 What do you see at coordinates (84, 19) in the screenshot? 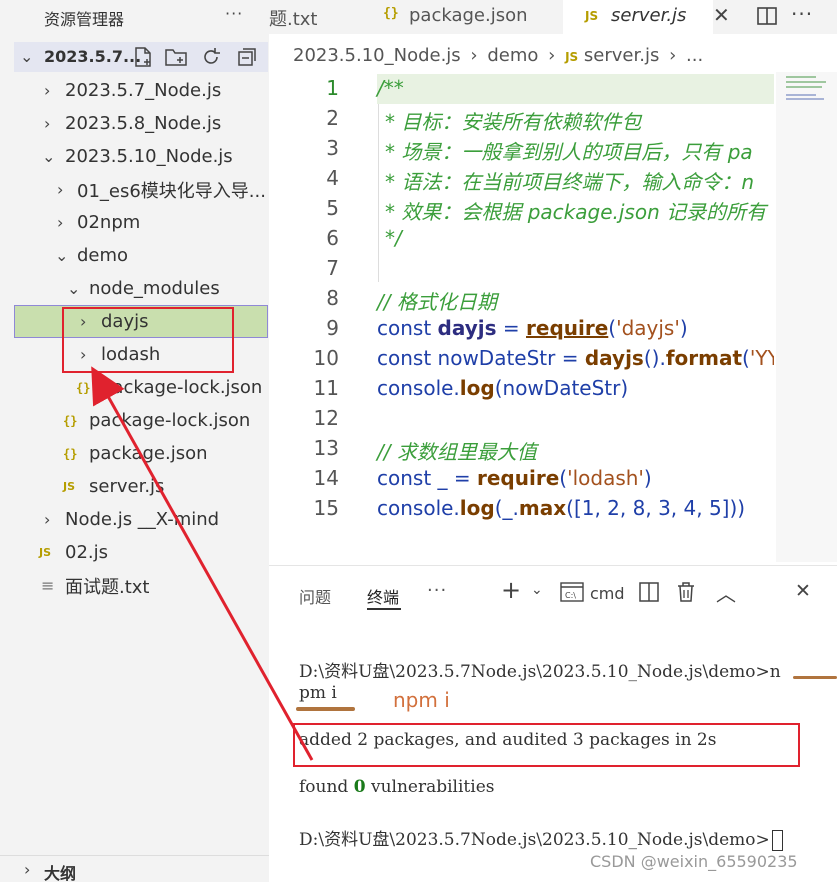
I see `explorer-title: 资源管理器` at bounding box center [84, 19].